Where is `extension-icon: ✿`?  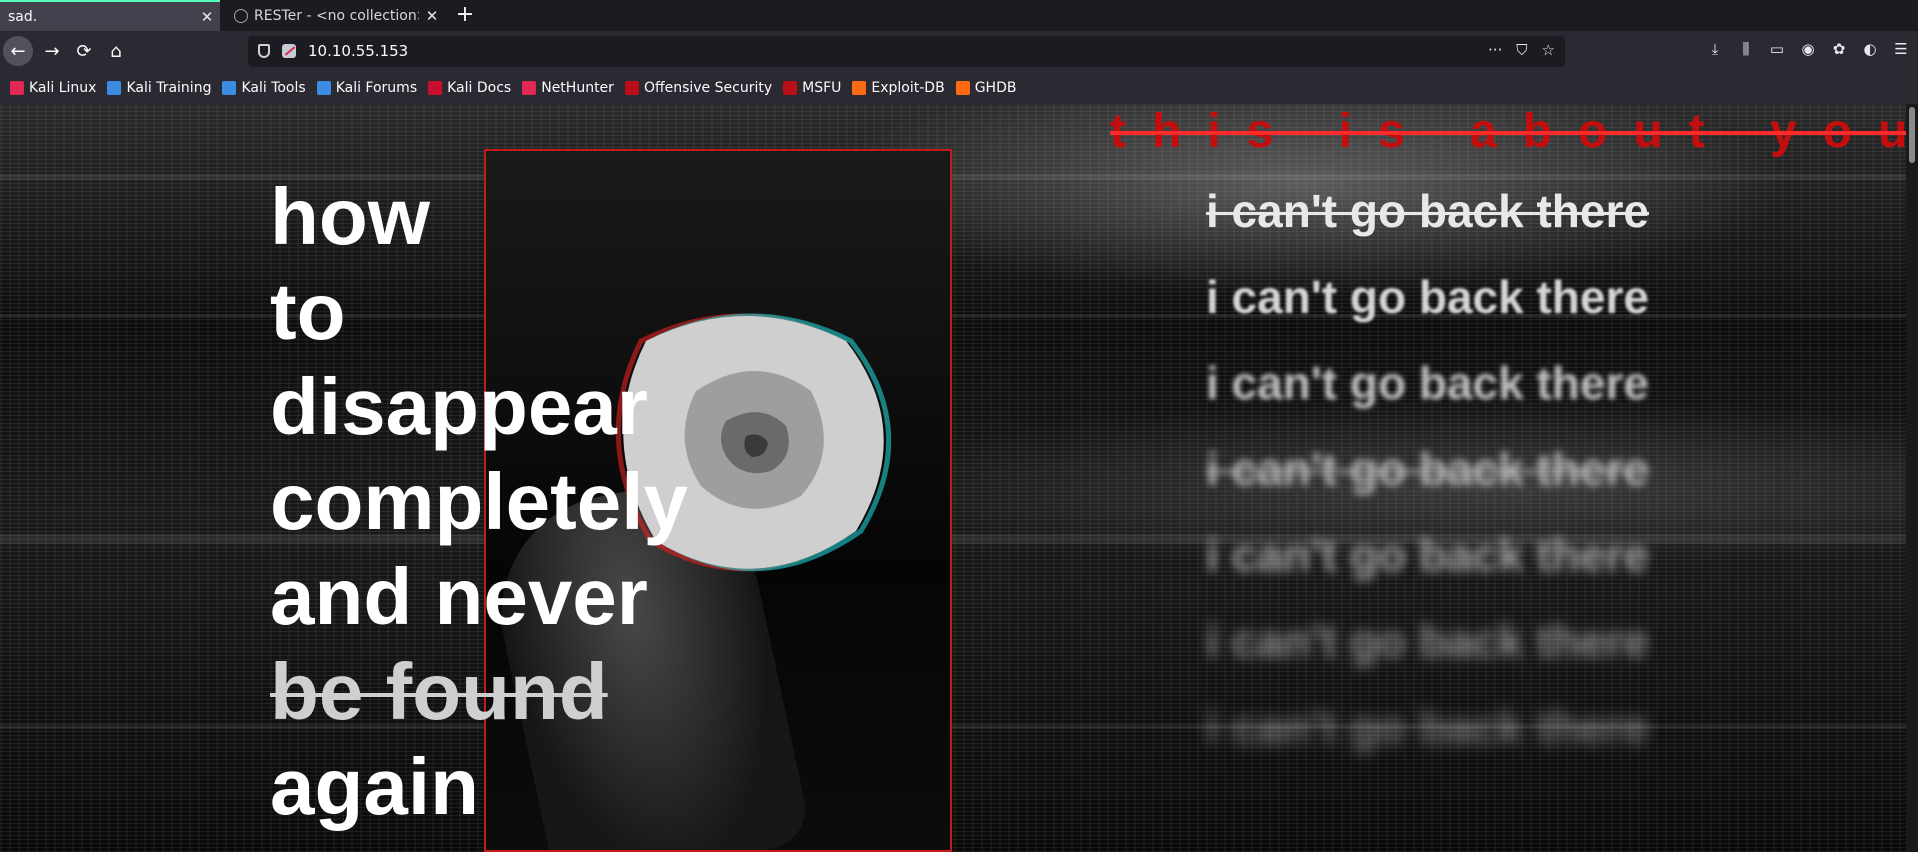
extension-icon: ✿ is located at coordinates (1839, 49).